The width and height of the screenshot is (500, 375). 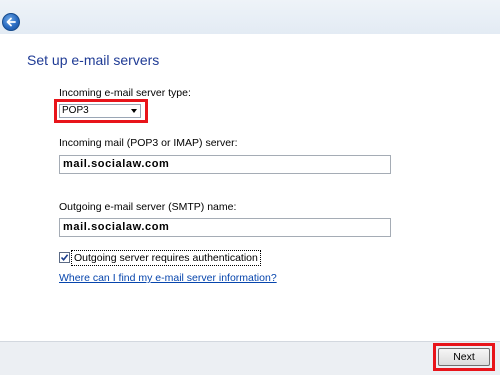 I want to click on auth-checkbox, so click(x=64, y=257).